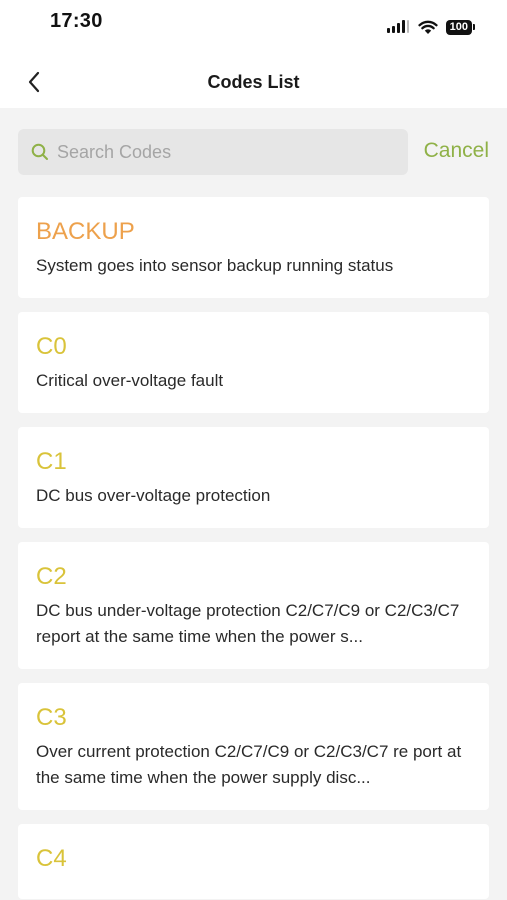 This screenshot has height=900, width=507. I want to click on code-title: BACKUP, so click(85, 231).